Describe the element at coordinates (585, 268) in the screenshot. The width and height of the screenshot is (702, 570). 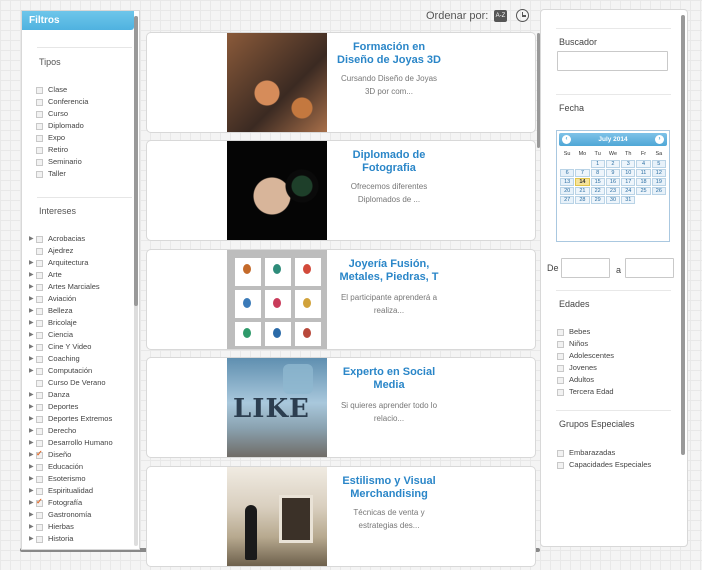
I see `date-from-input` at that location.